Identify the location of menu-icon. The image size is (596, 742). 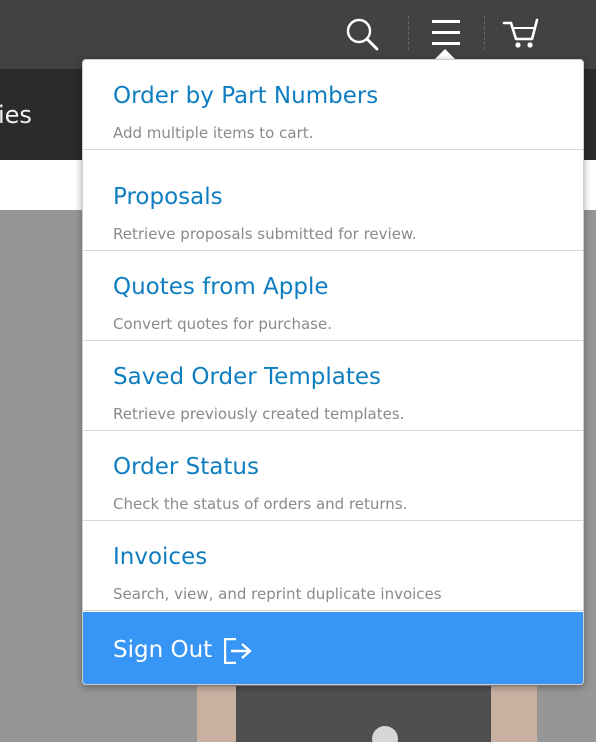
(446, 34).